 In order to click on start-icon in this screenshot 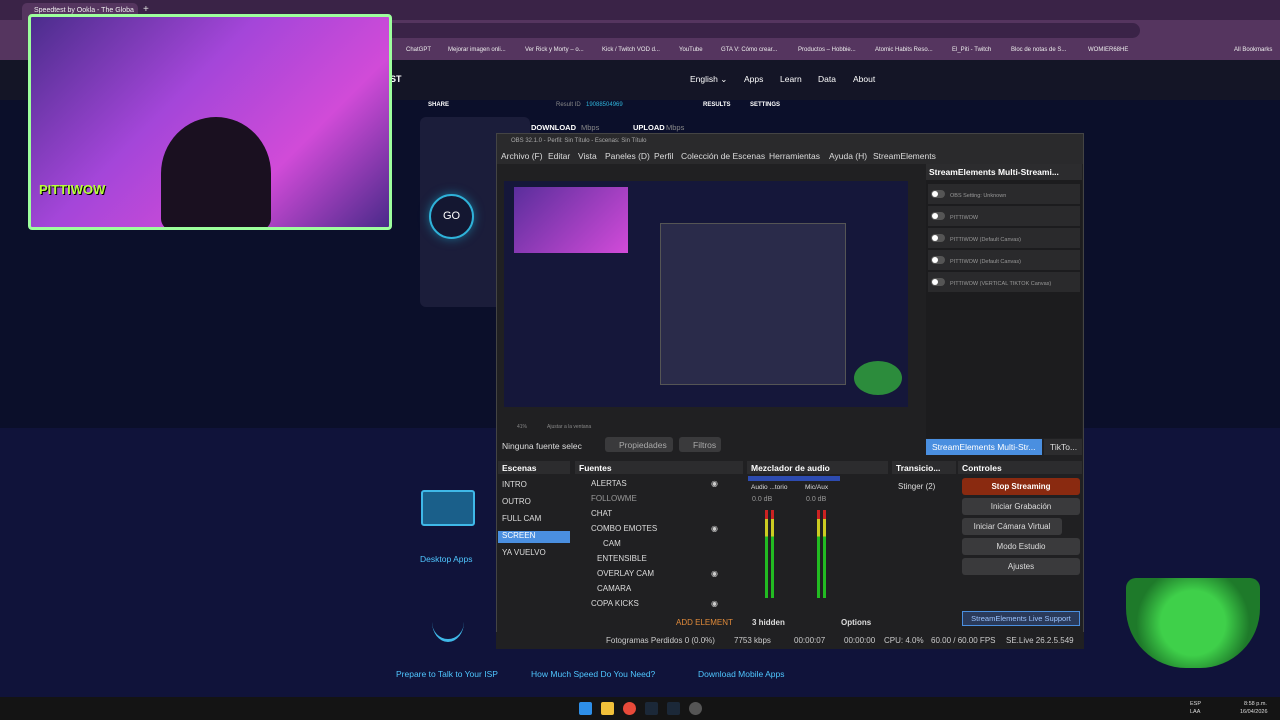, I will do `click(585, 708)`.